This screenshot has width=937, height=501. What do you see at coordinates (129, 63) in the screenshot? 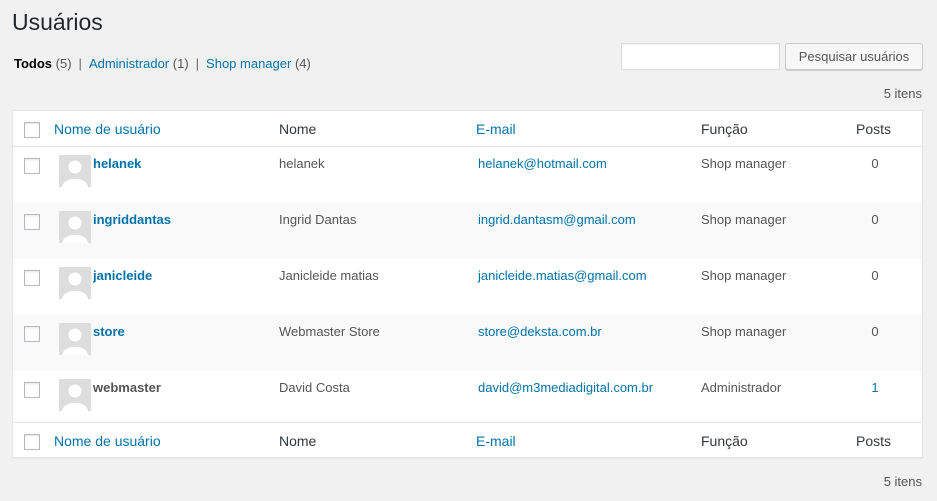
I see `filter-administrator-label: Administrador` at bounding box center [129, 63].